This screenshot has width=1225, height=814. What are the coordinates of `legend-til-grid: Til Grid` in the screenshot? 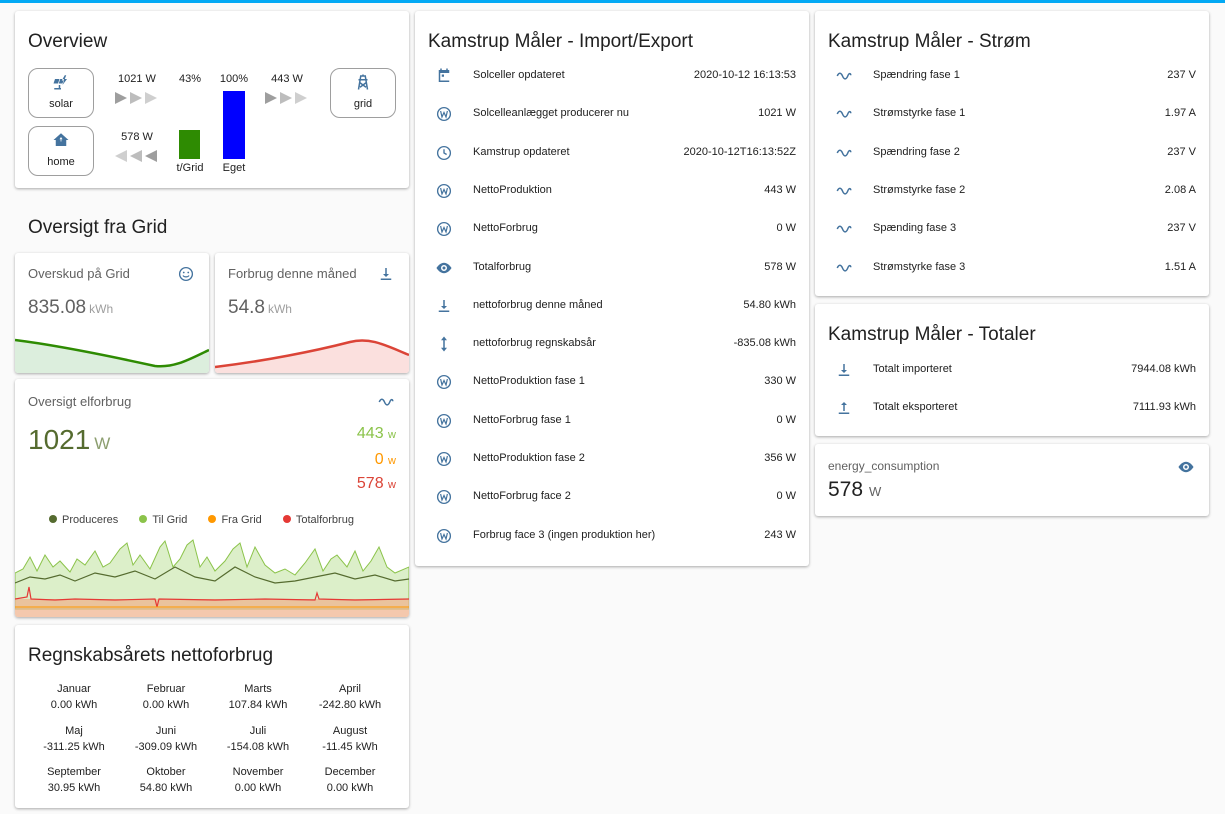 It's located at (163, 520).